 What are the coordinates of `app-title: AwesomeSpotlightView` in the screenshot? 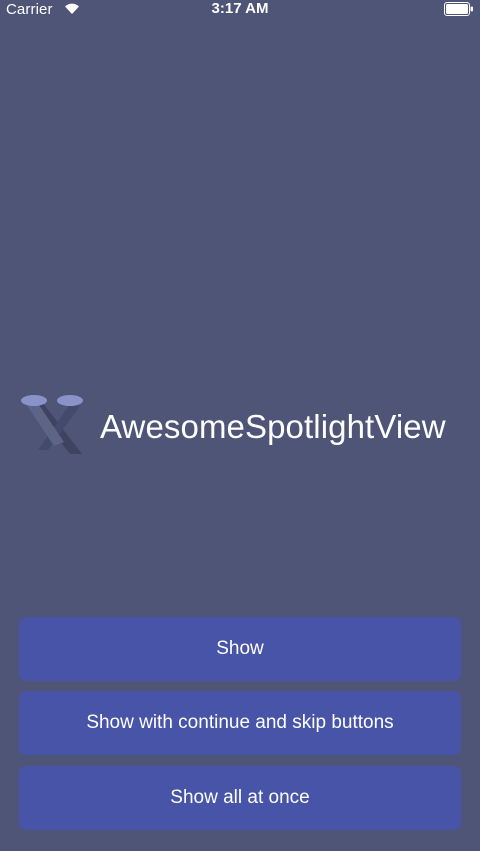 It's located at (273, 426).